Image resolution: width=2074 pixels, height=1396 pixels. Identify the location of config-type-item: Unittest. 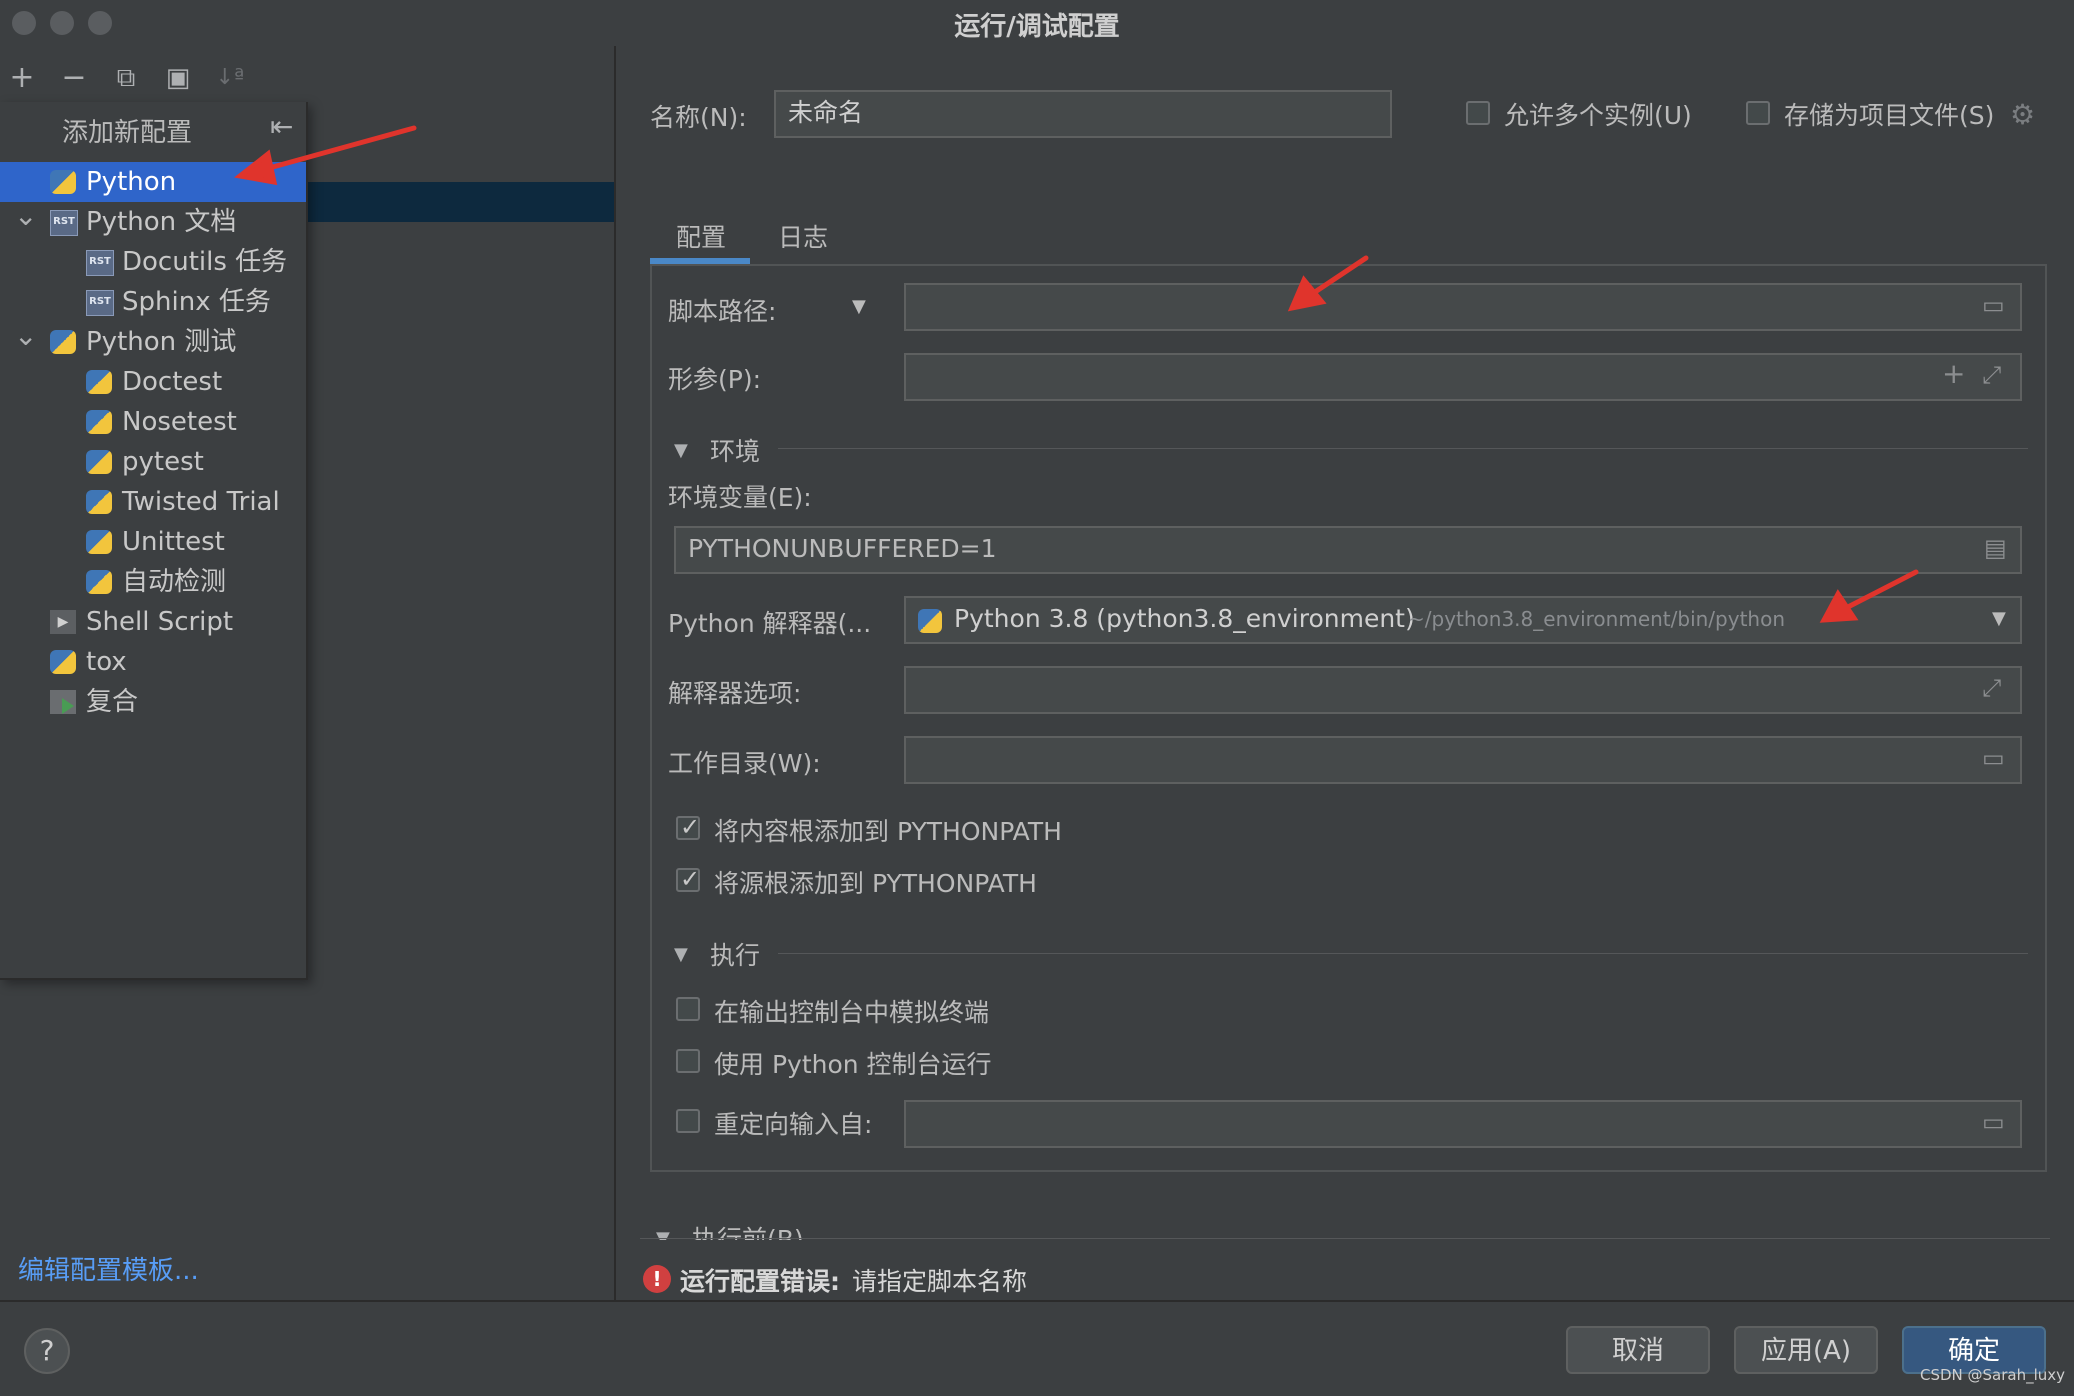
(153, 542).